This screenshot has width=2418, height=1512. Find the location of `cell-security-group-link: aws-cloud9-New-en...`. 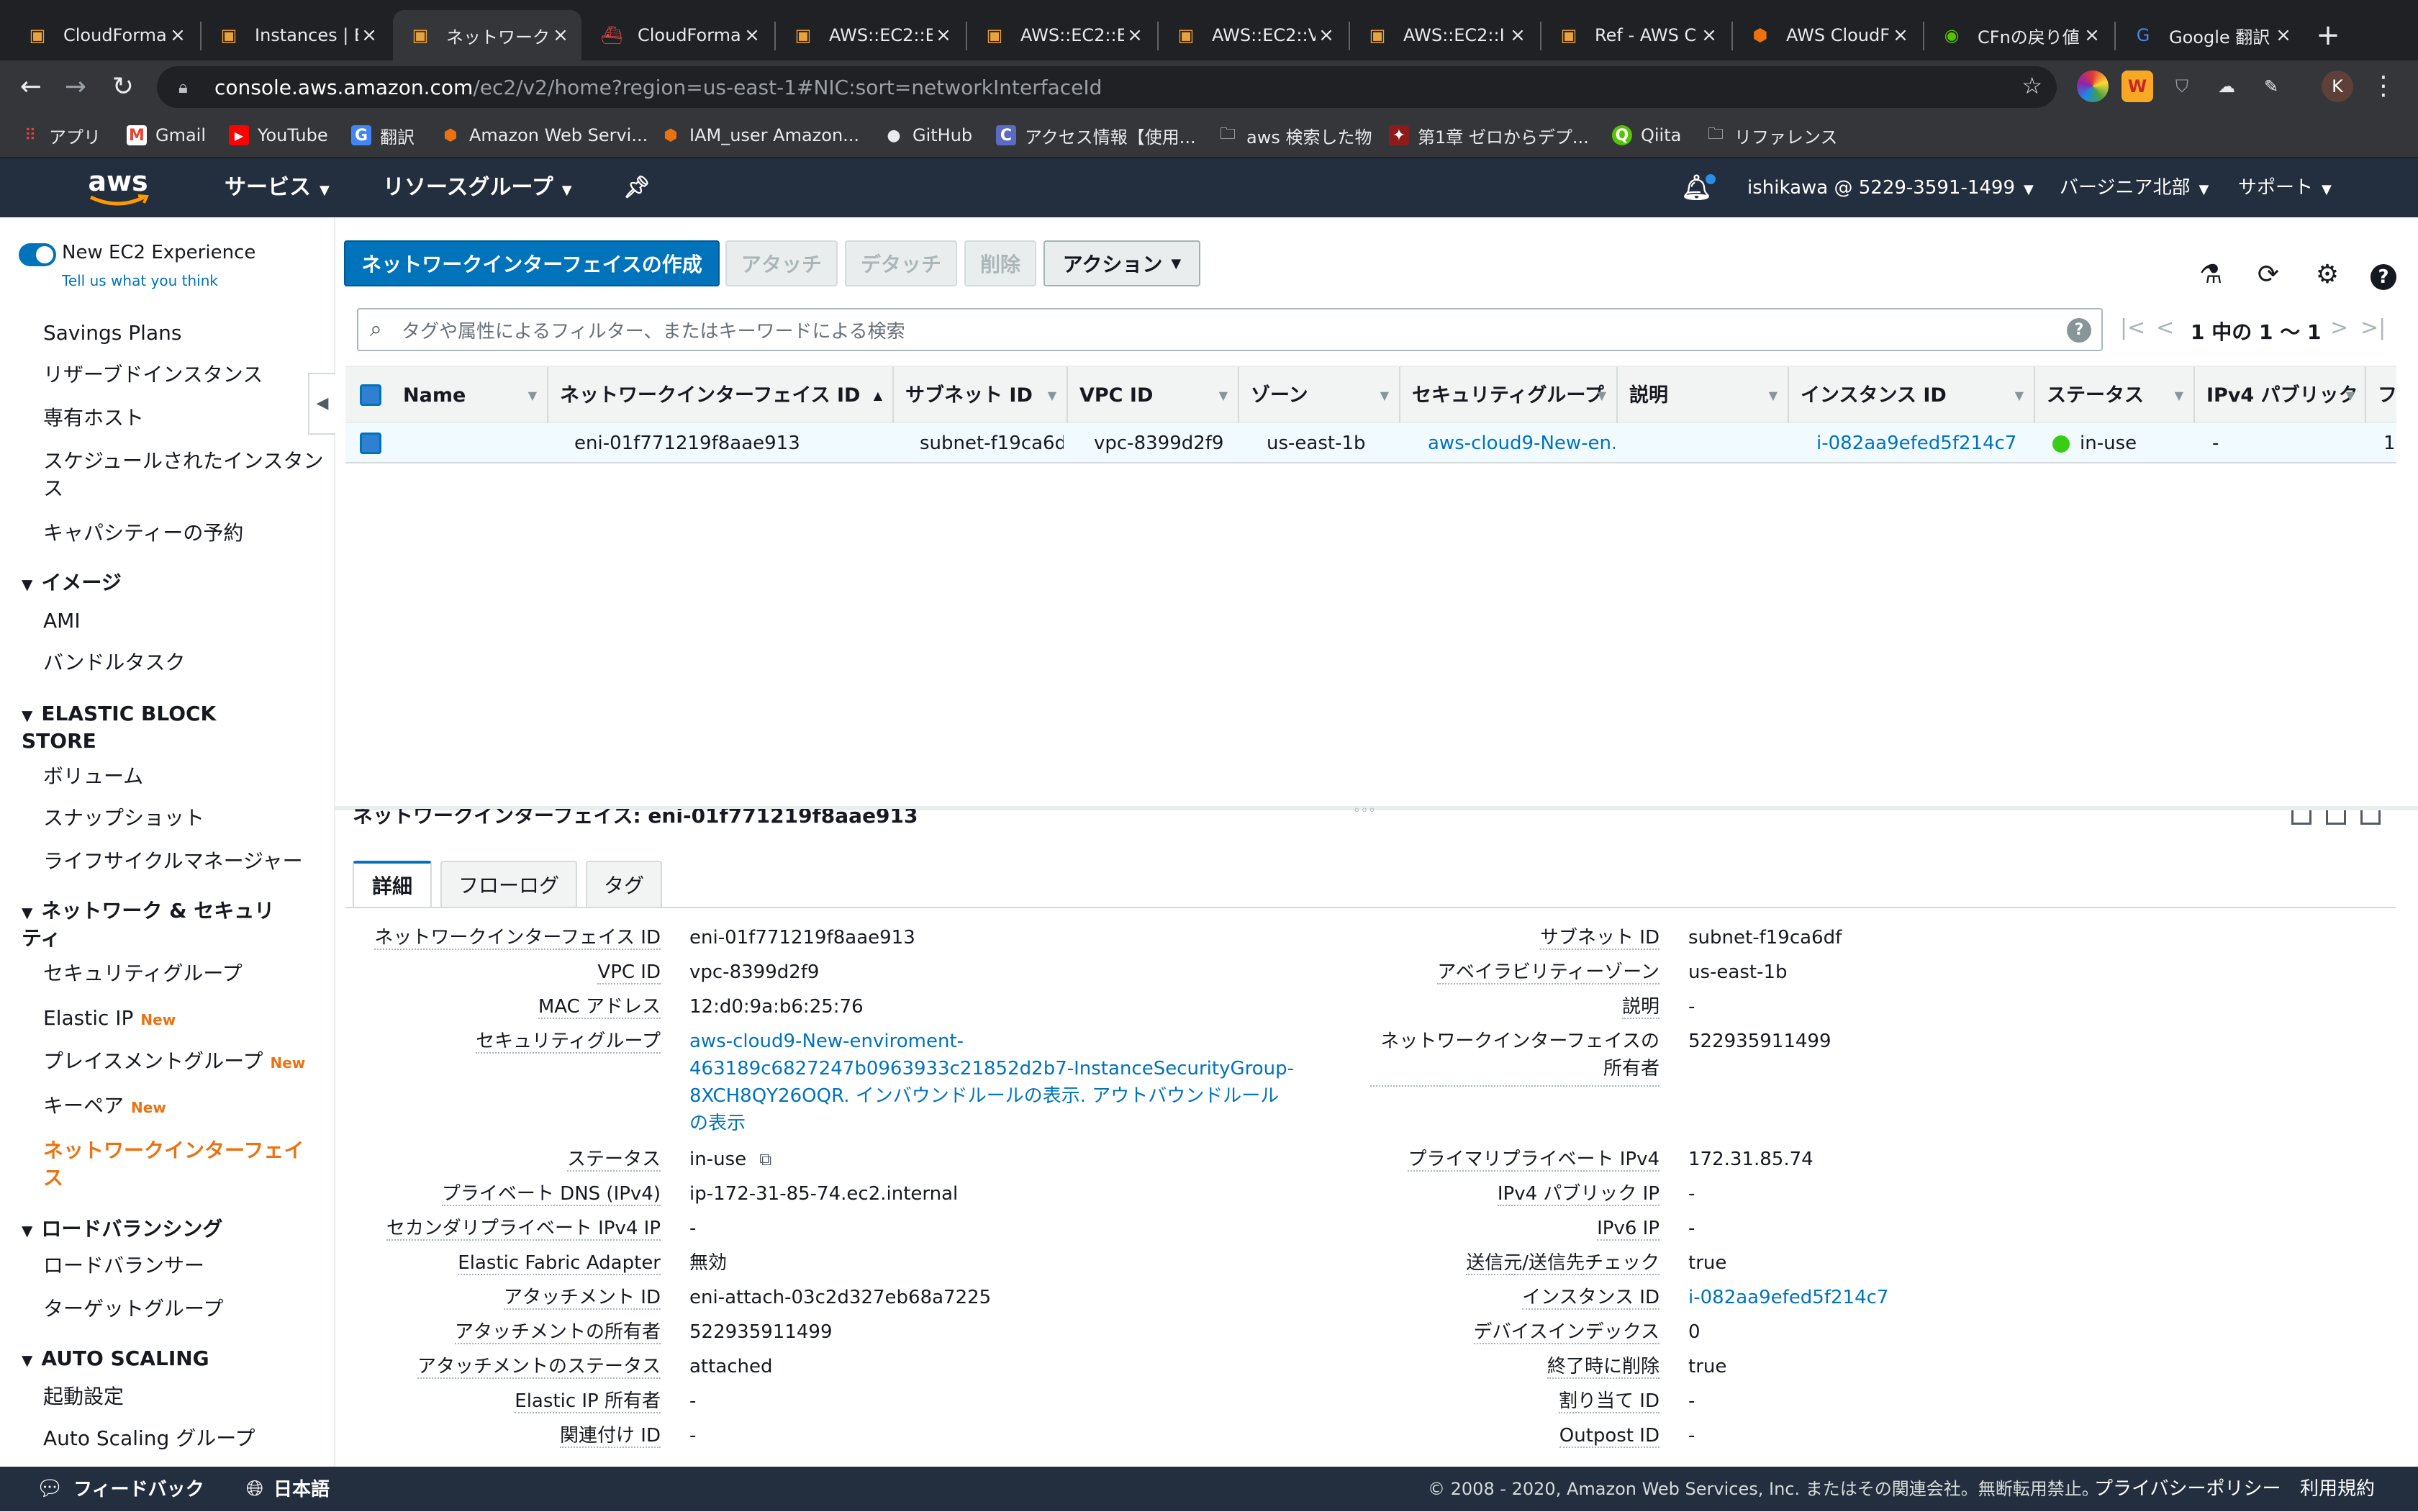

cell-security-group-link: aws-cloud9-New-en... is located at coordinates (1521, 443).